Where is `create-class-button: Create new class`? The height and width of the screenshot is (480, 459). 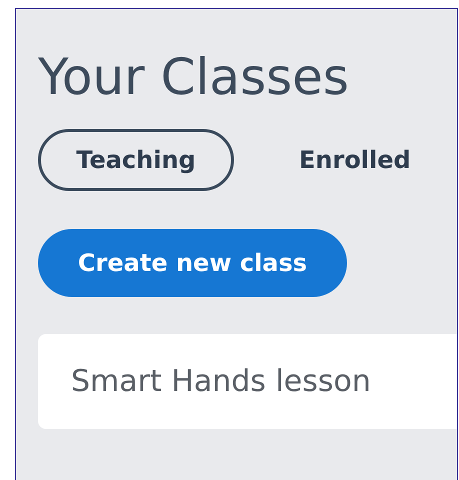 create-class-button: Create new class is located at coordinates (192, 263).